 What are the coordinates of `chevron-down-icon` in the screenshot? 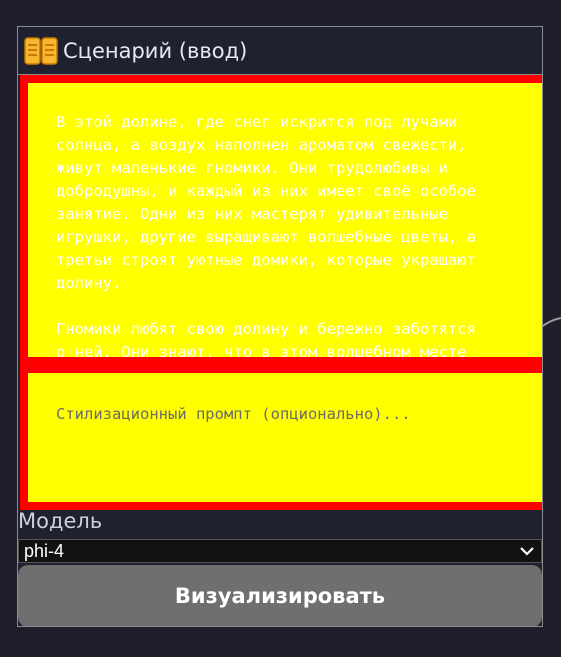 It's located at (527, 551).